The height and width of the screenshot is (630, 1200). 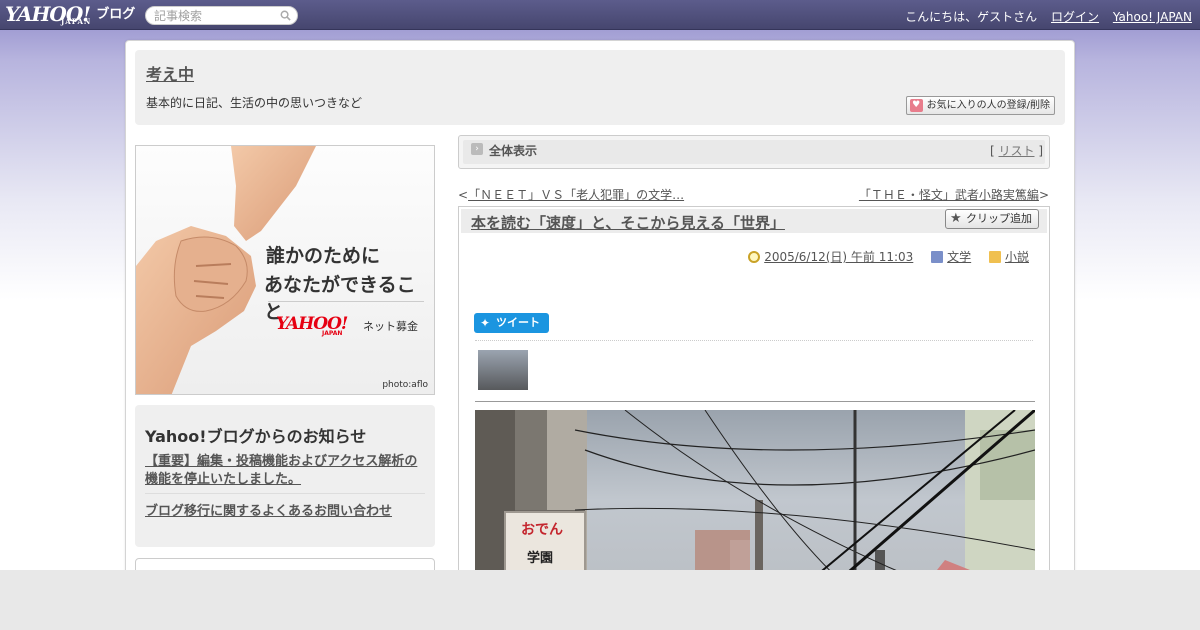 What do you see at coordinates (254, 103) in the screenshot?
I see `blog-description: 基本的に日記、生活の中の思いつきなど` at bounding box center [254, 103].